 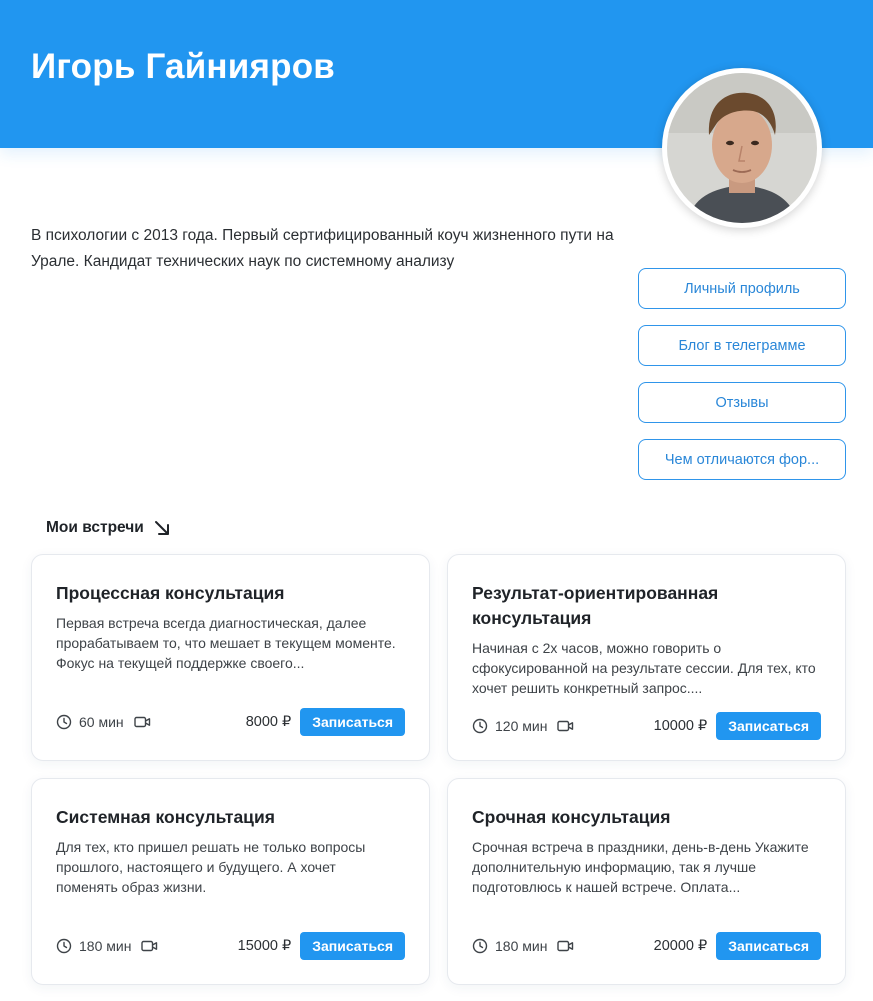 What do you see at coordinates (165, 817) in the screenshot?
I see `meeting-title: Системная консультация` at bounding box center [165, 817].